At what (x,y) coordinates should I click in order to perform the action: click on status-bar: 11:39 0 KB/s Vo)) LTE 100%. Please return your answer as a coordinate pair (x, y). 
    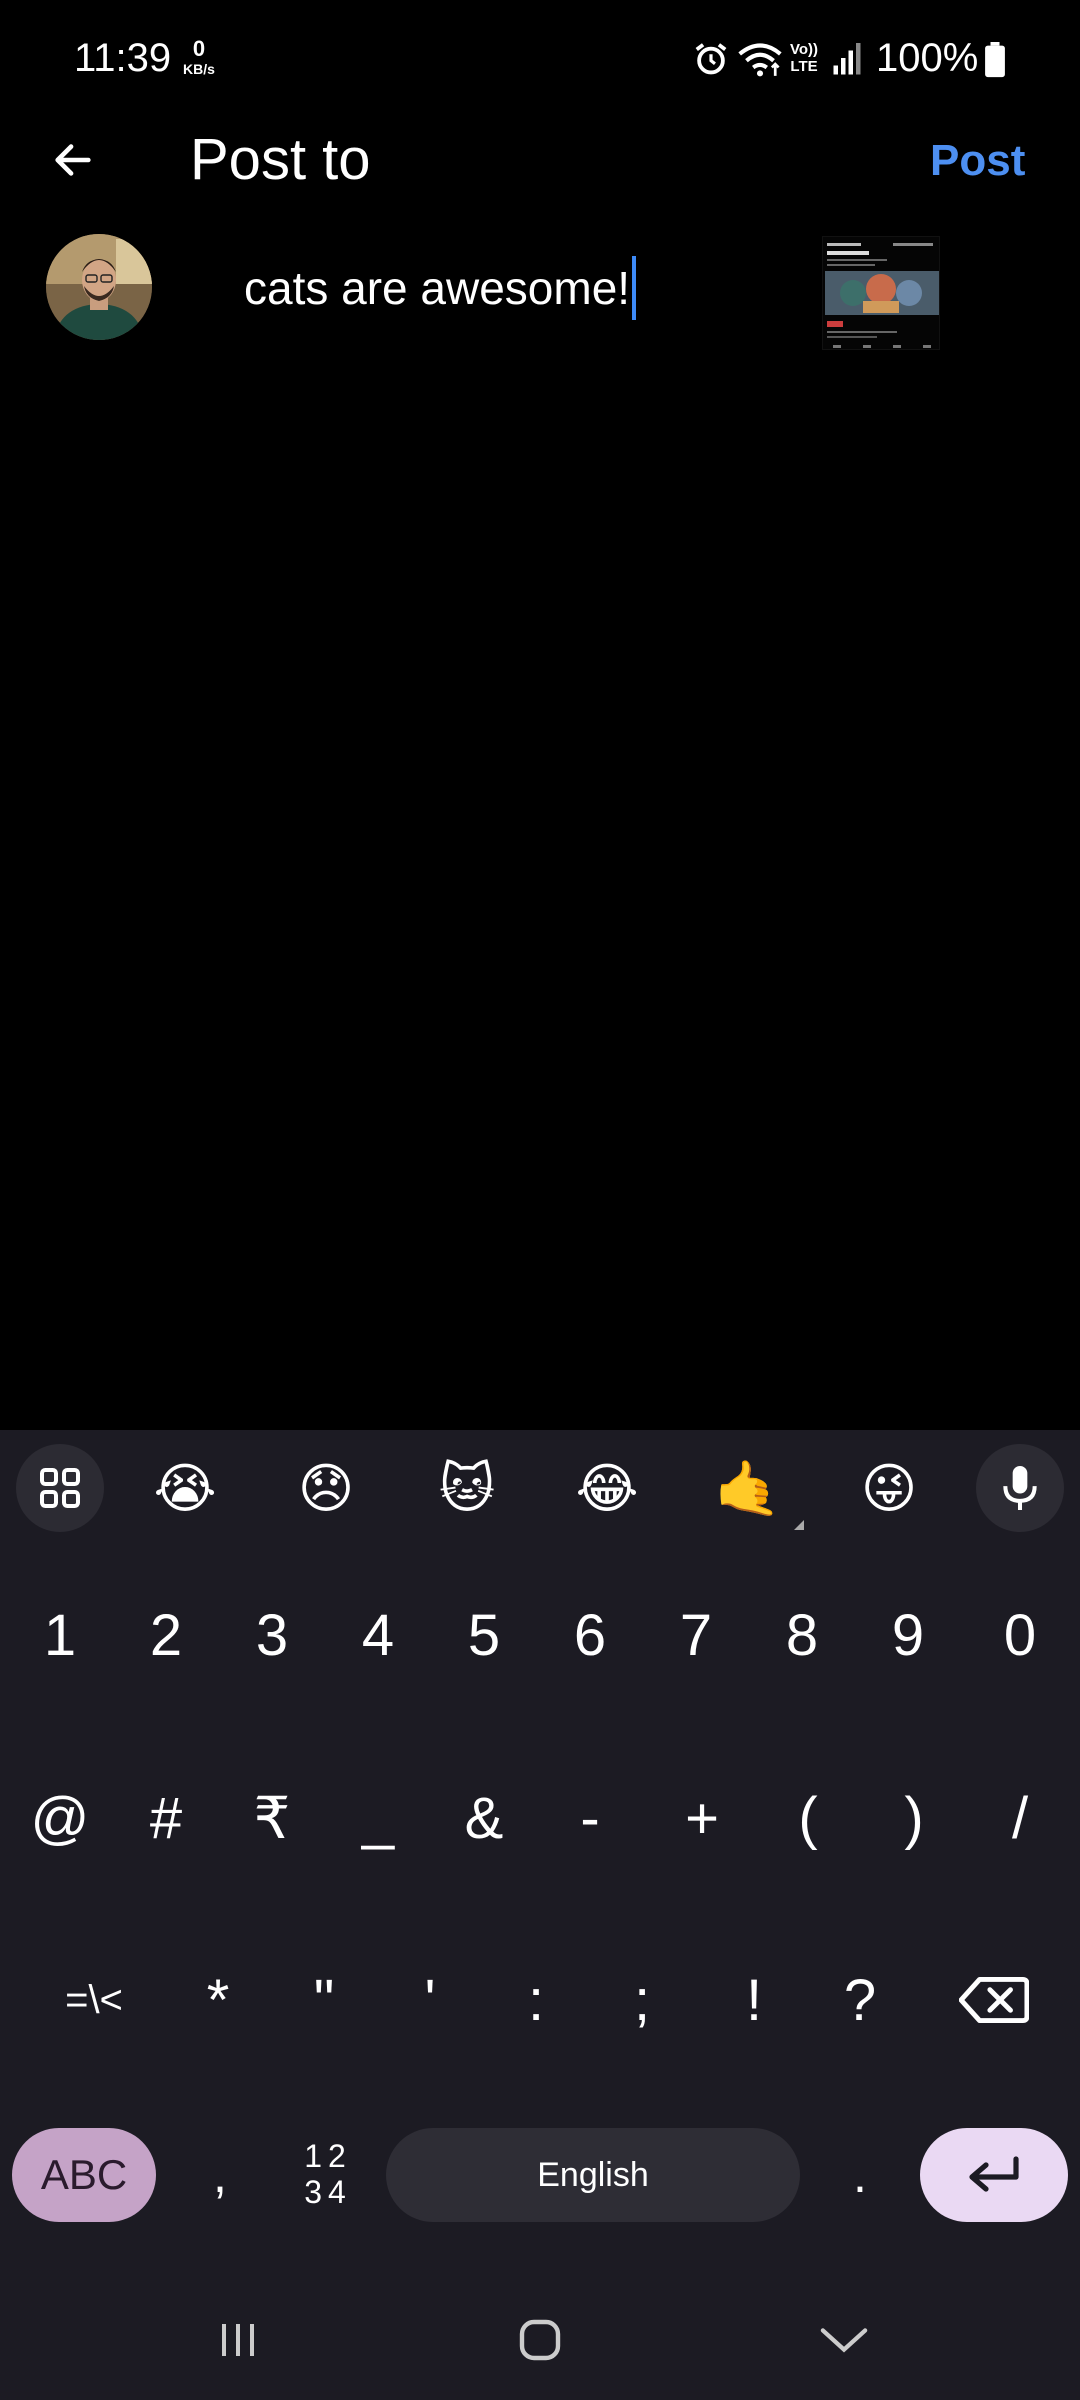
    Looking at the image, I should click on (540, 60).